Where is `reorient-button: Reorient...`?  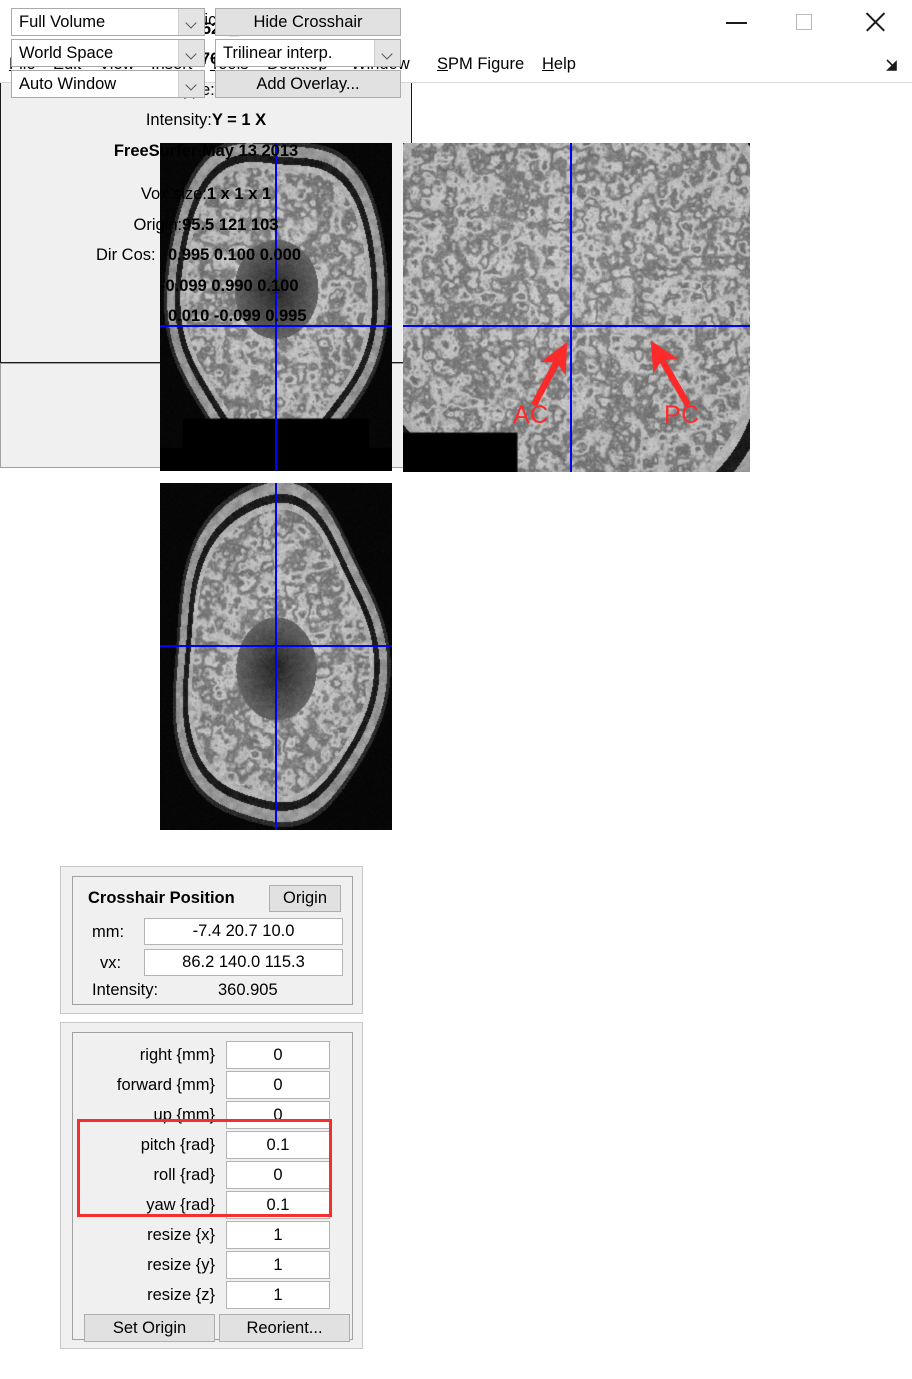
reorient-button: Reorient... is located at coordinates (284, 1328).